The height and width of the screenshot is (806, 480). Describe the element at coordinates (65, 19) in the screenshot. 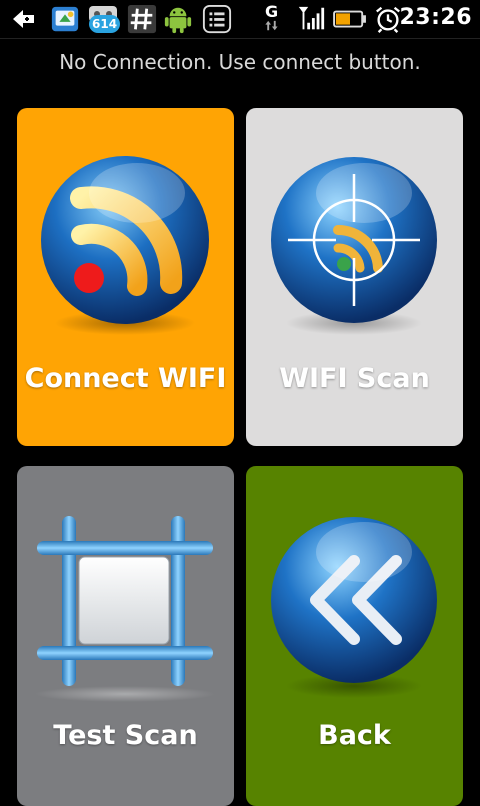

I see `app-update-icon` at that location.